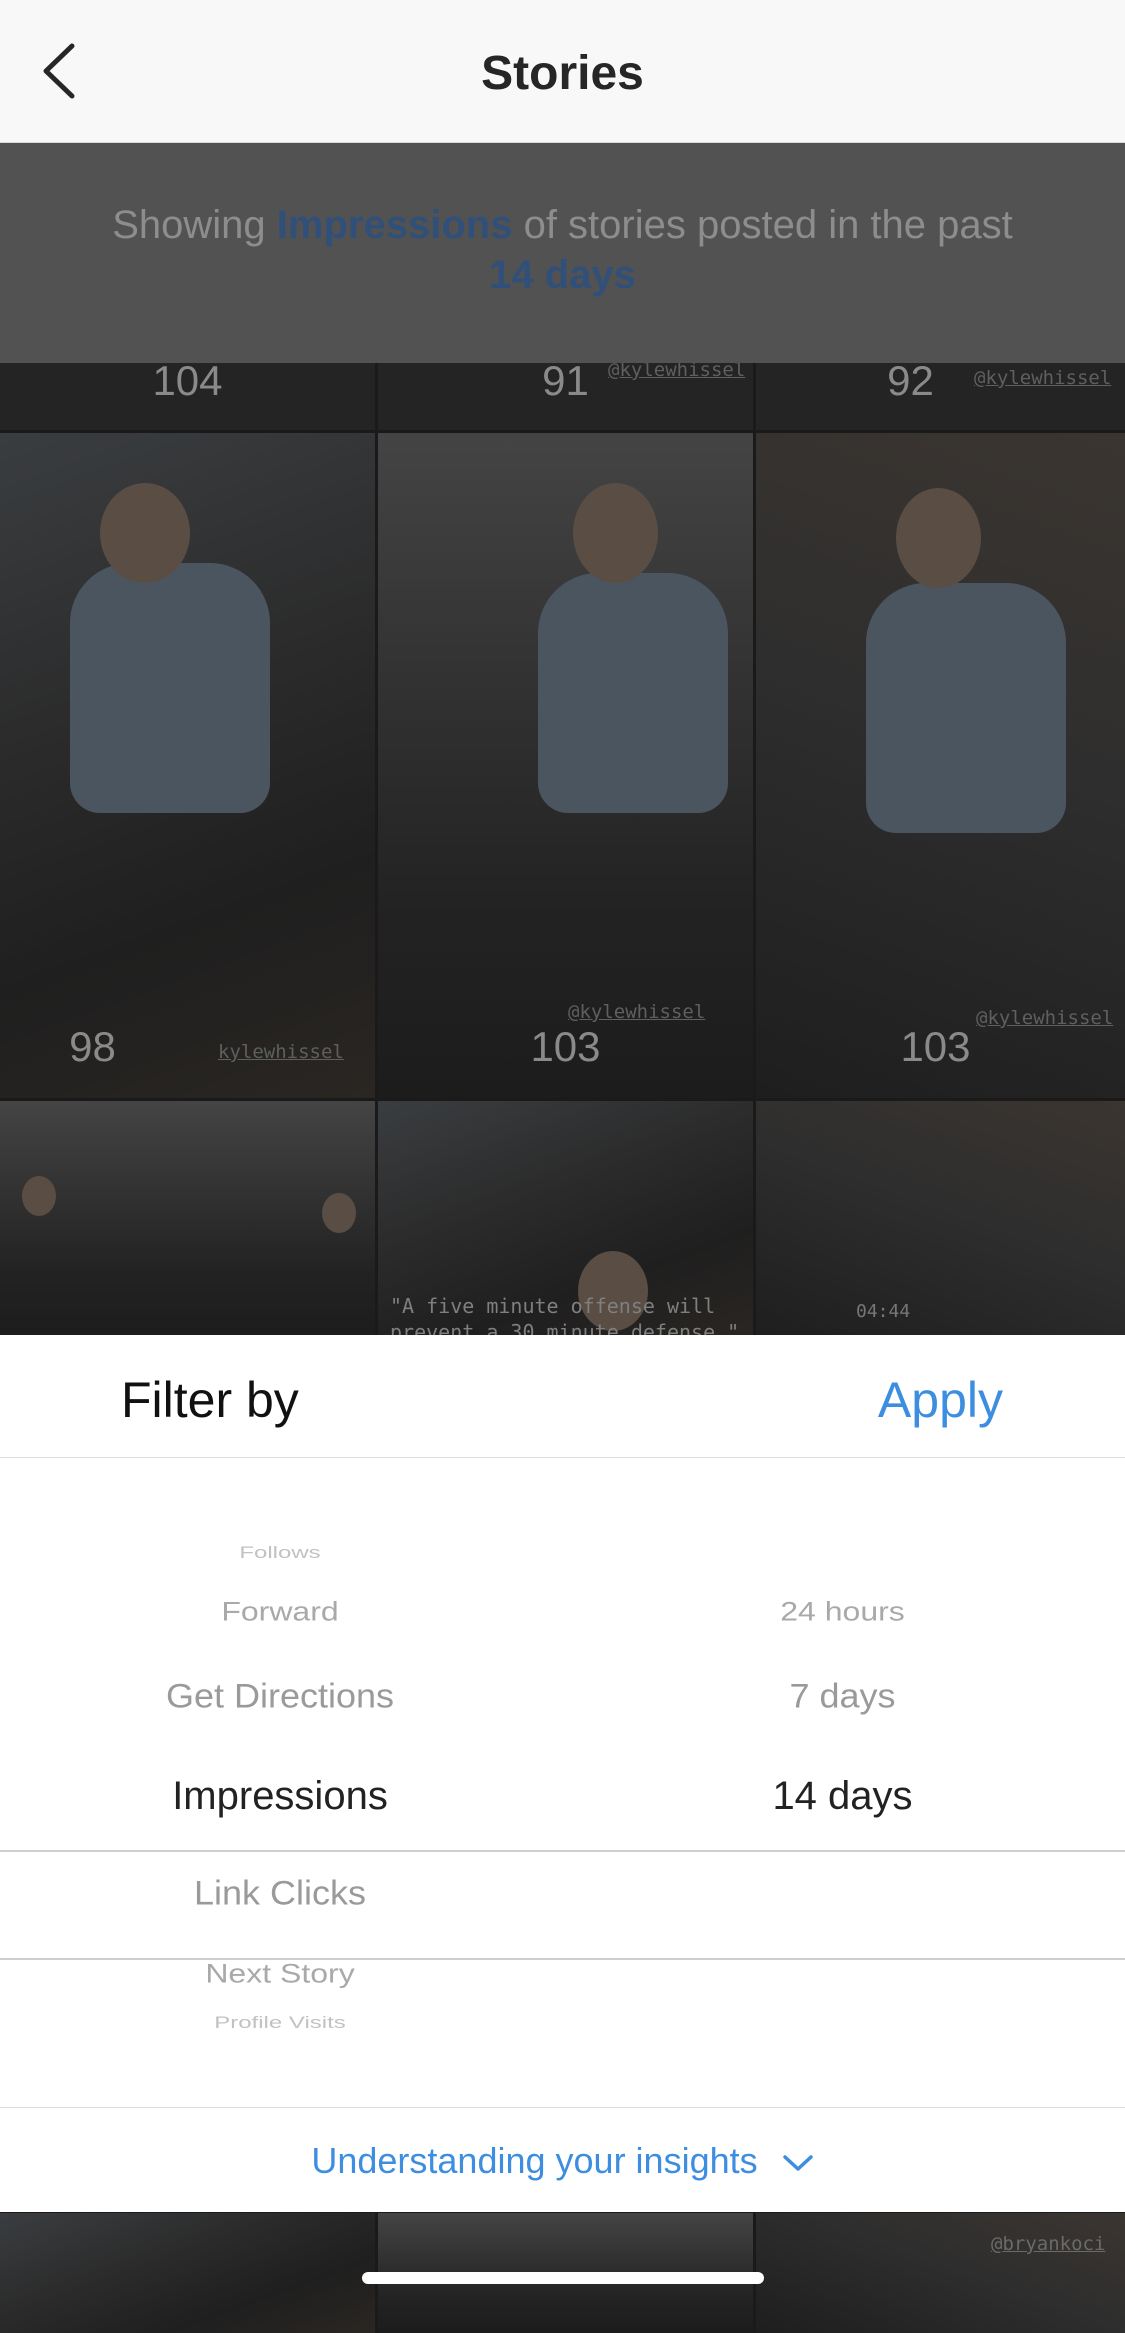 Image resolution: width=1125 pixels, height=2333 pixels. Describe the element at coordinates (280, 1973) in the screenshot. I see `picker-option-metric: Next Story` at that location.